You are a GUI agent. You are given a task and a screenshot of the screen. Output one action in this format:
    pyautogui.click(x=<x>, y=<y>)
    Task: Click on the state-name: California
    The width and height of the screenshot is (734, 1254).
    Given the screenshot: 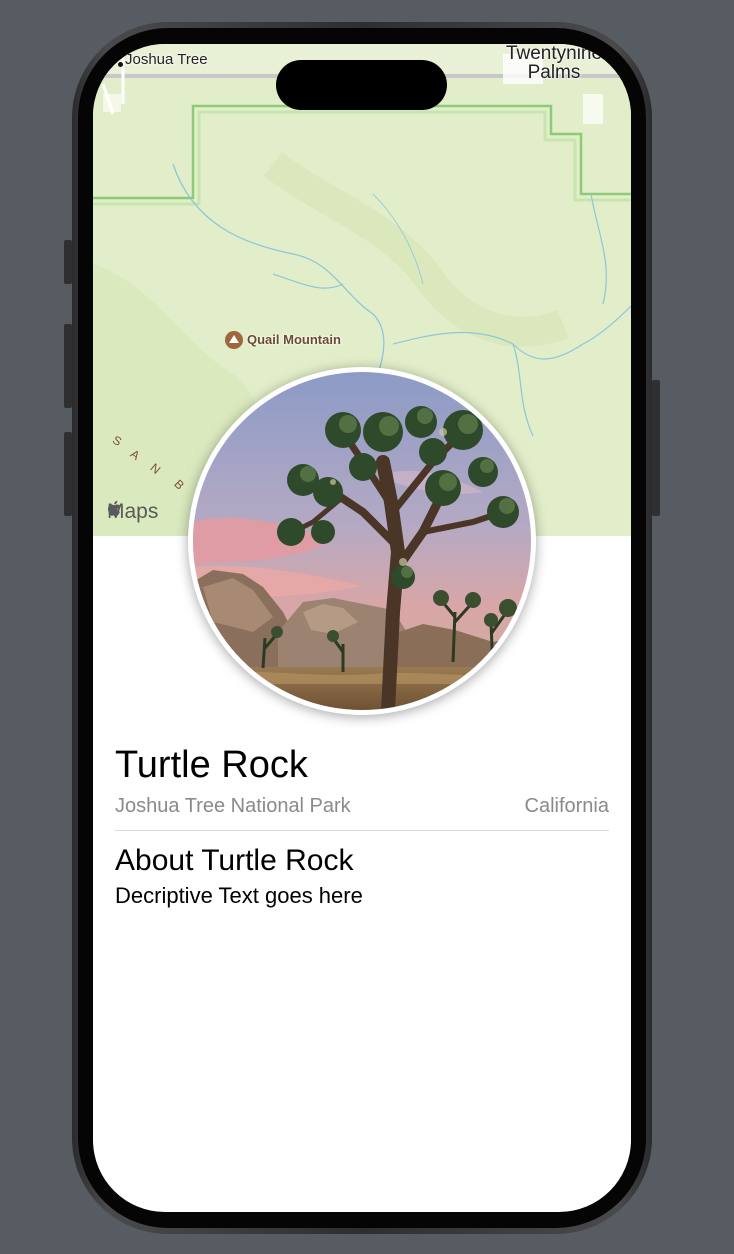 What is the action you would take?
    pyautogui.click(x=566, y=806)
    